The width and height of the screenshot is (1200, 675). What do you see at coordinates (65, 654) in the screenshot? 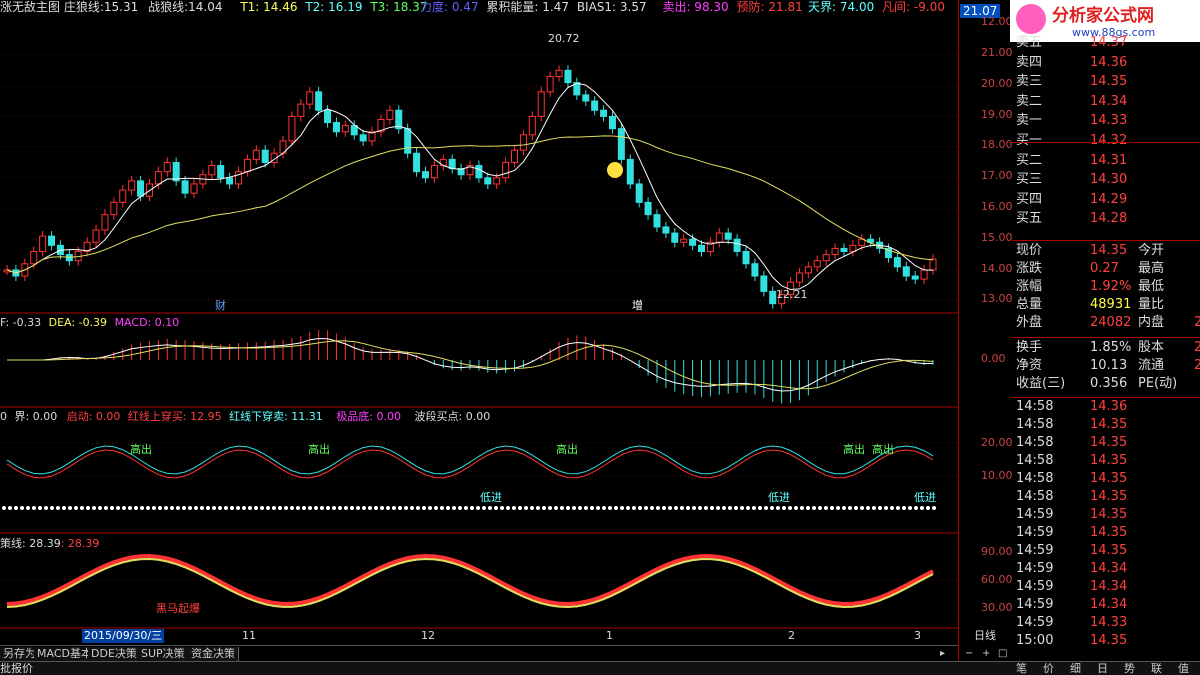
I see `tab-macd: MACD基本` at bounding box center [65, 654].